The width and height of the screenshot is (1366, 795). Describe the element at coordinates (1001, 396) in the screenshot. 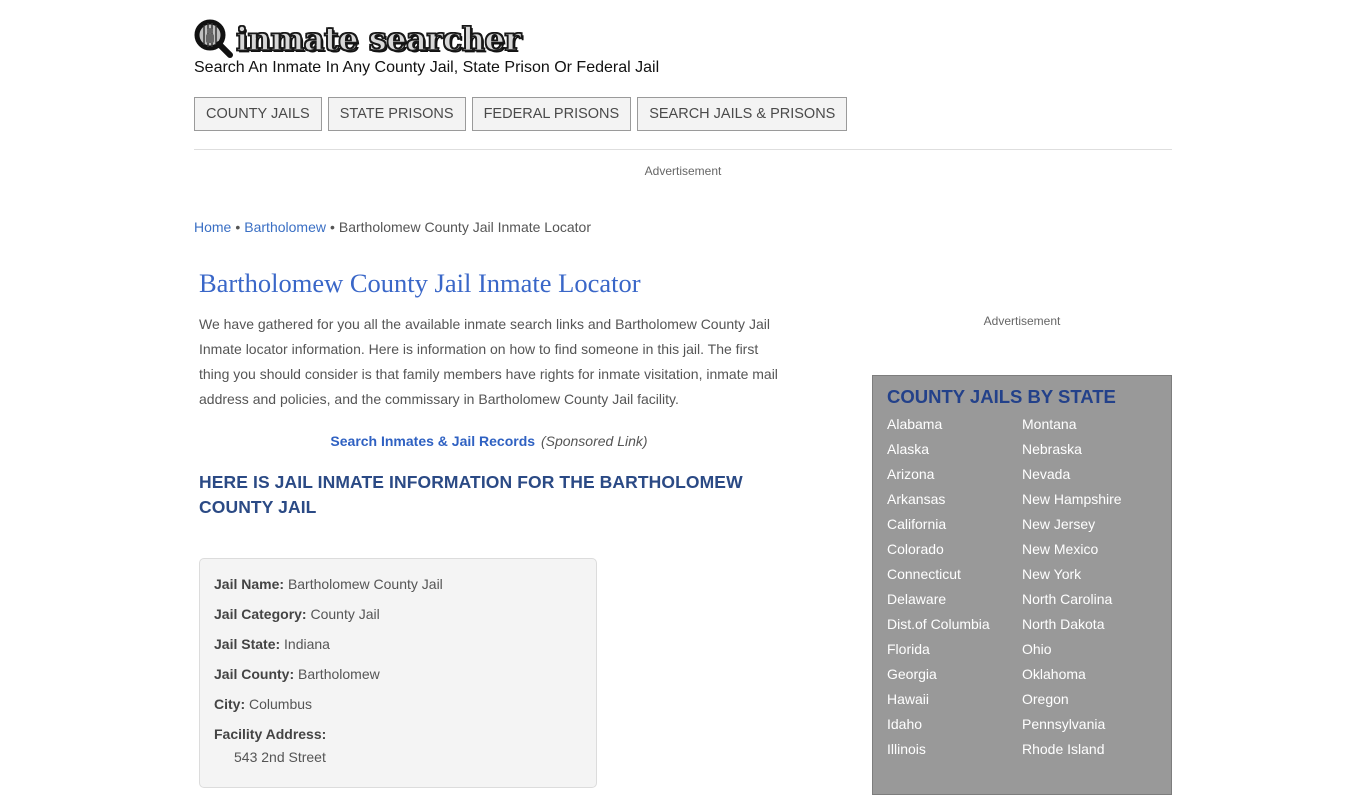

I see `state-list-title: COUNTY JAILS BY STATE` at that location.